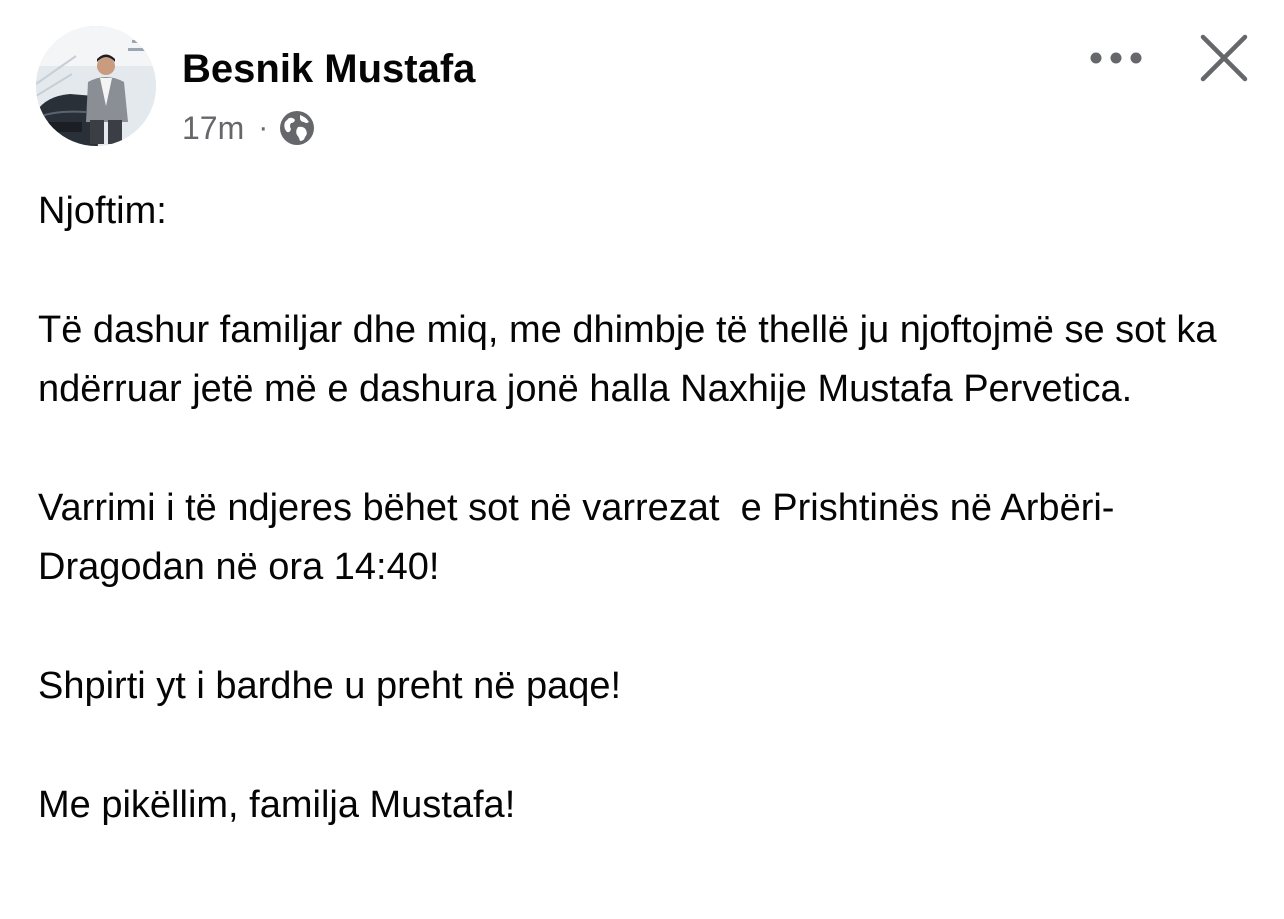 This screenshot has width=1284, height=919. I want to click on more-options-icon, so click(1116, 58).